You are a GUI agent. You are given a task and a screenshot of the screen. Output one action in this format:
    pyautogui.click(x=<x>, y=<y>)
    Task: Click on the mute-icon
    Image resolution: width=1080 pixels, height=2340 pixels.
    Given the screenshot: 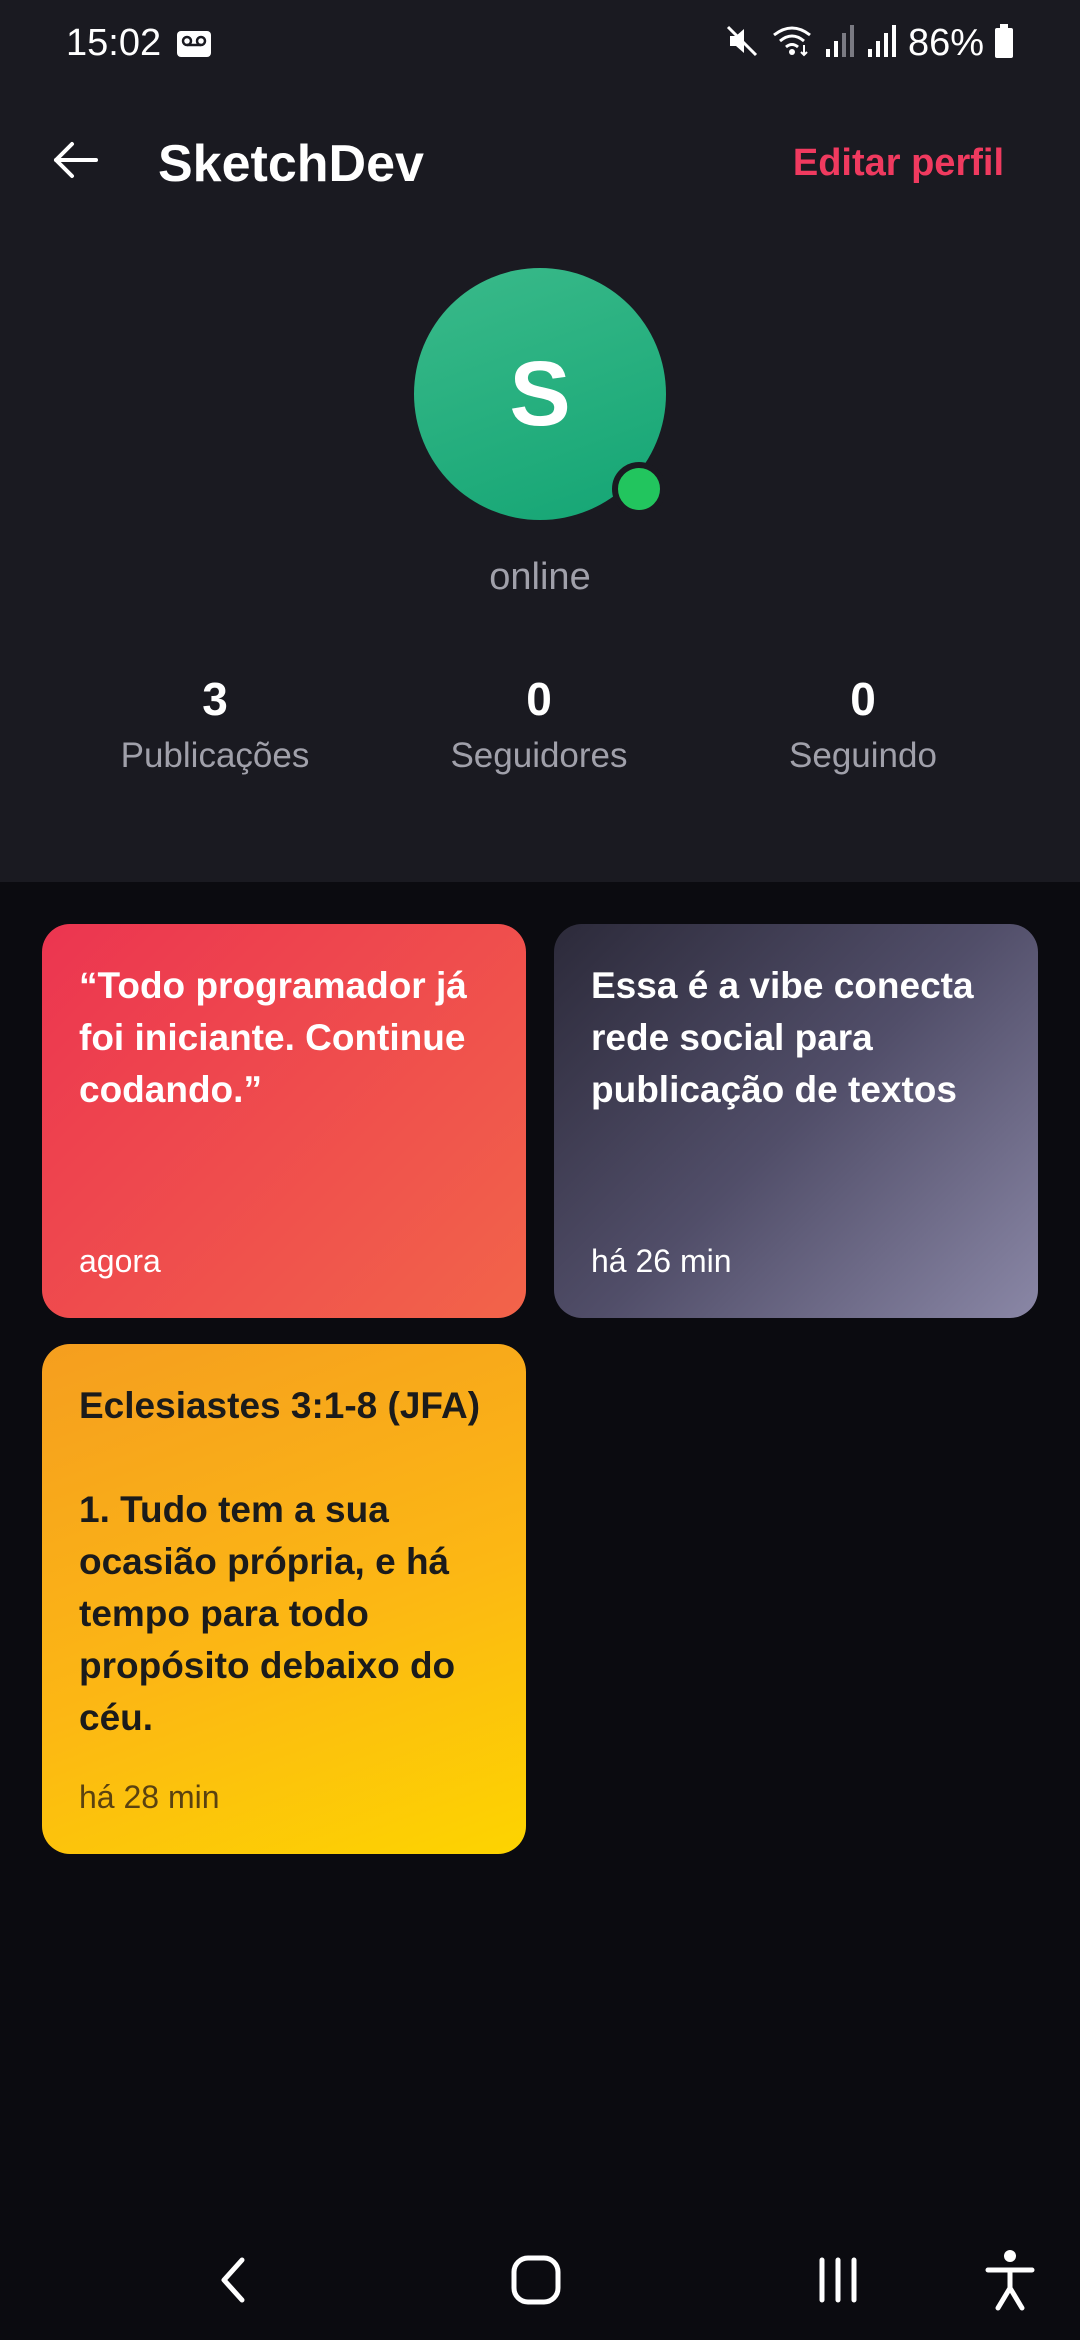 What is the action you would take?
    pyautogui.click(x=742, y=43)
    